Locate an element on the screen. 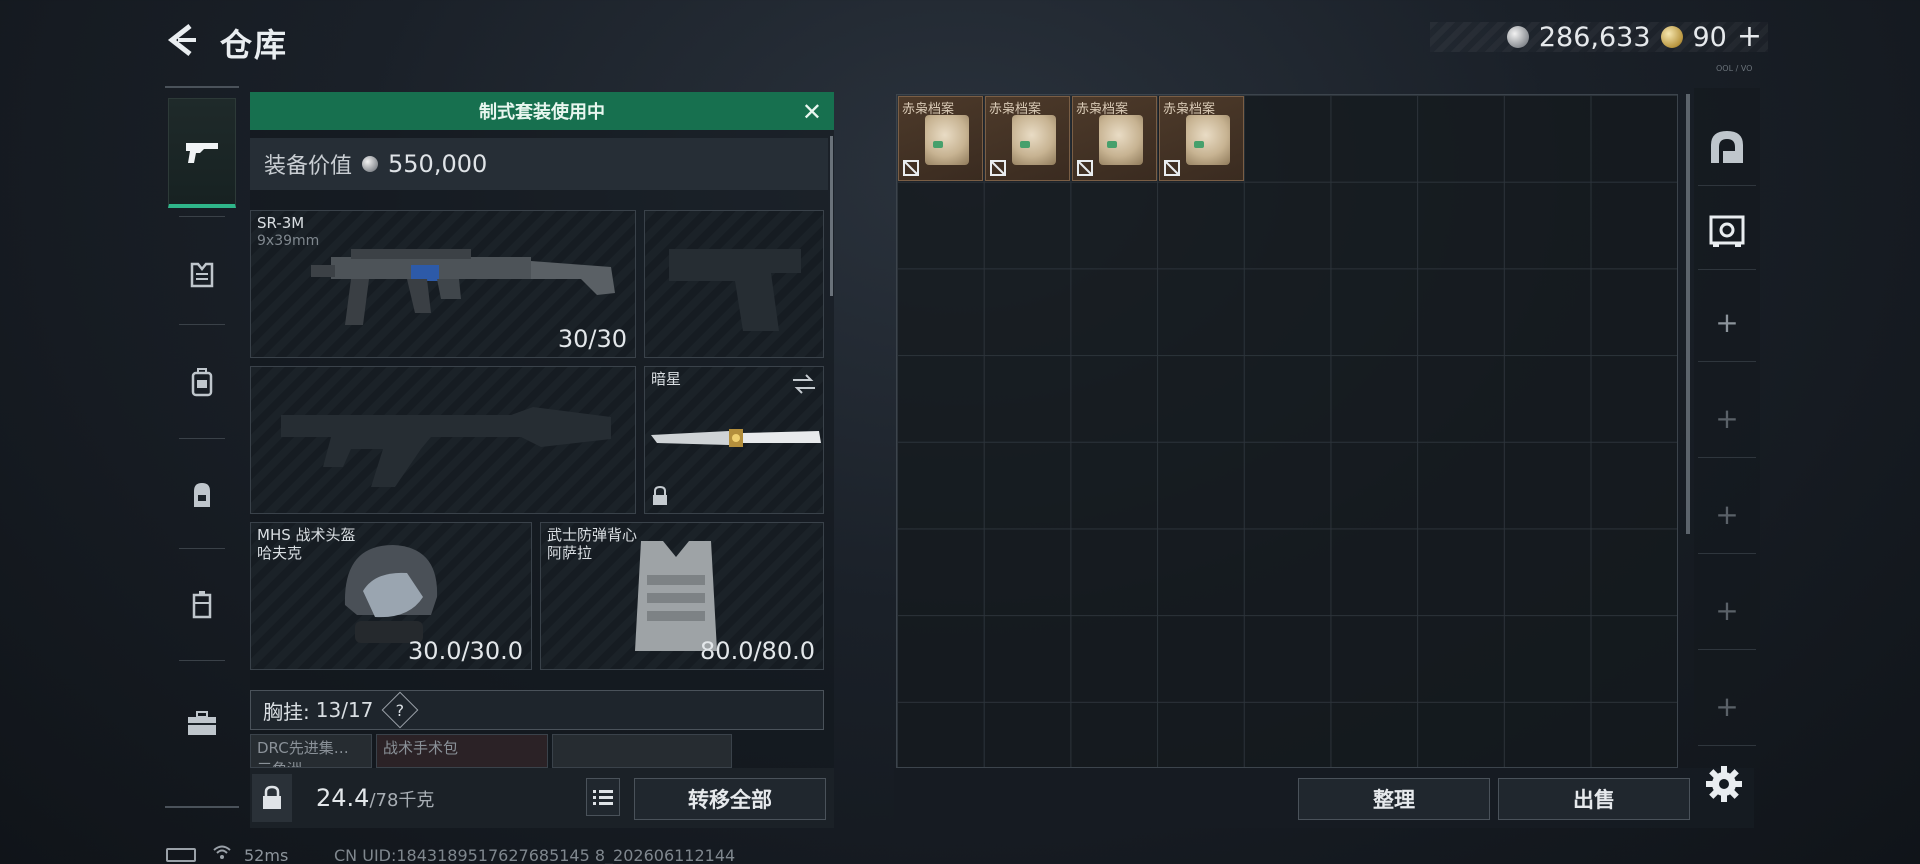  armor-variant: 阿萨拉 is located at coordinates (570, 553).